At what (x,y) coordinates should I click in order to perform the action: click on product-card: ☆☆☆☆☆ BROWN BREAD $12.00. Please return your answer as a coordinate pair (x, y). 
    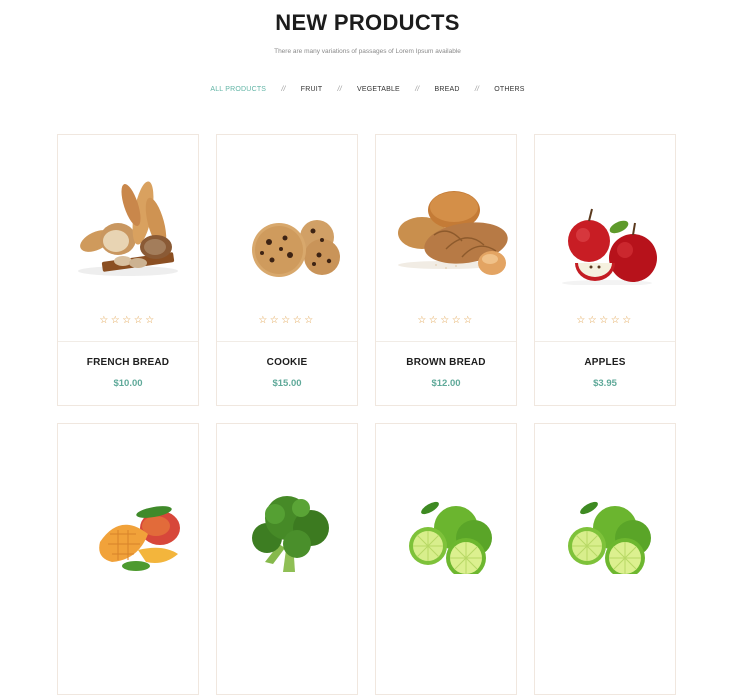
    Looking at the image, I should click on (446, 270).